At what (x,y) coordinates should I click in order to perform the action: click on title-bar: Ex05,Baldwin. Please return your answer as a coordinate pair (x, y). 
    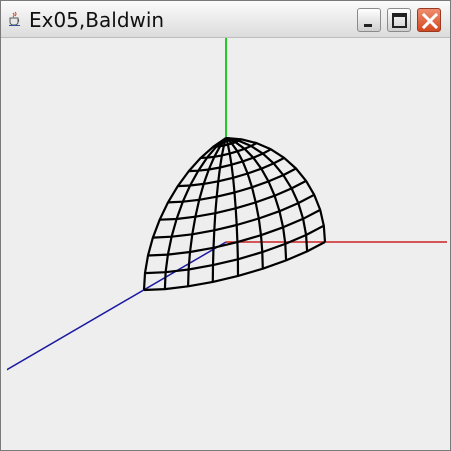
    Looking at the image, I should click on (225, 19).